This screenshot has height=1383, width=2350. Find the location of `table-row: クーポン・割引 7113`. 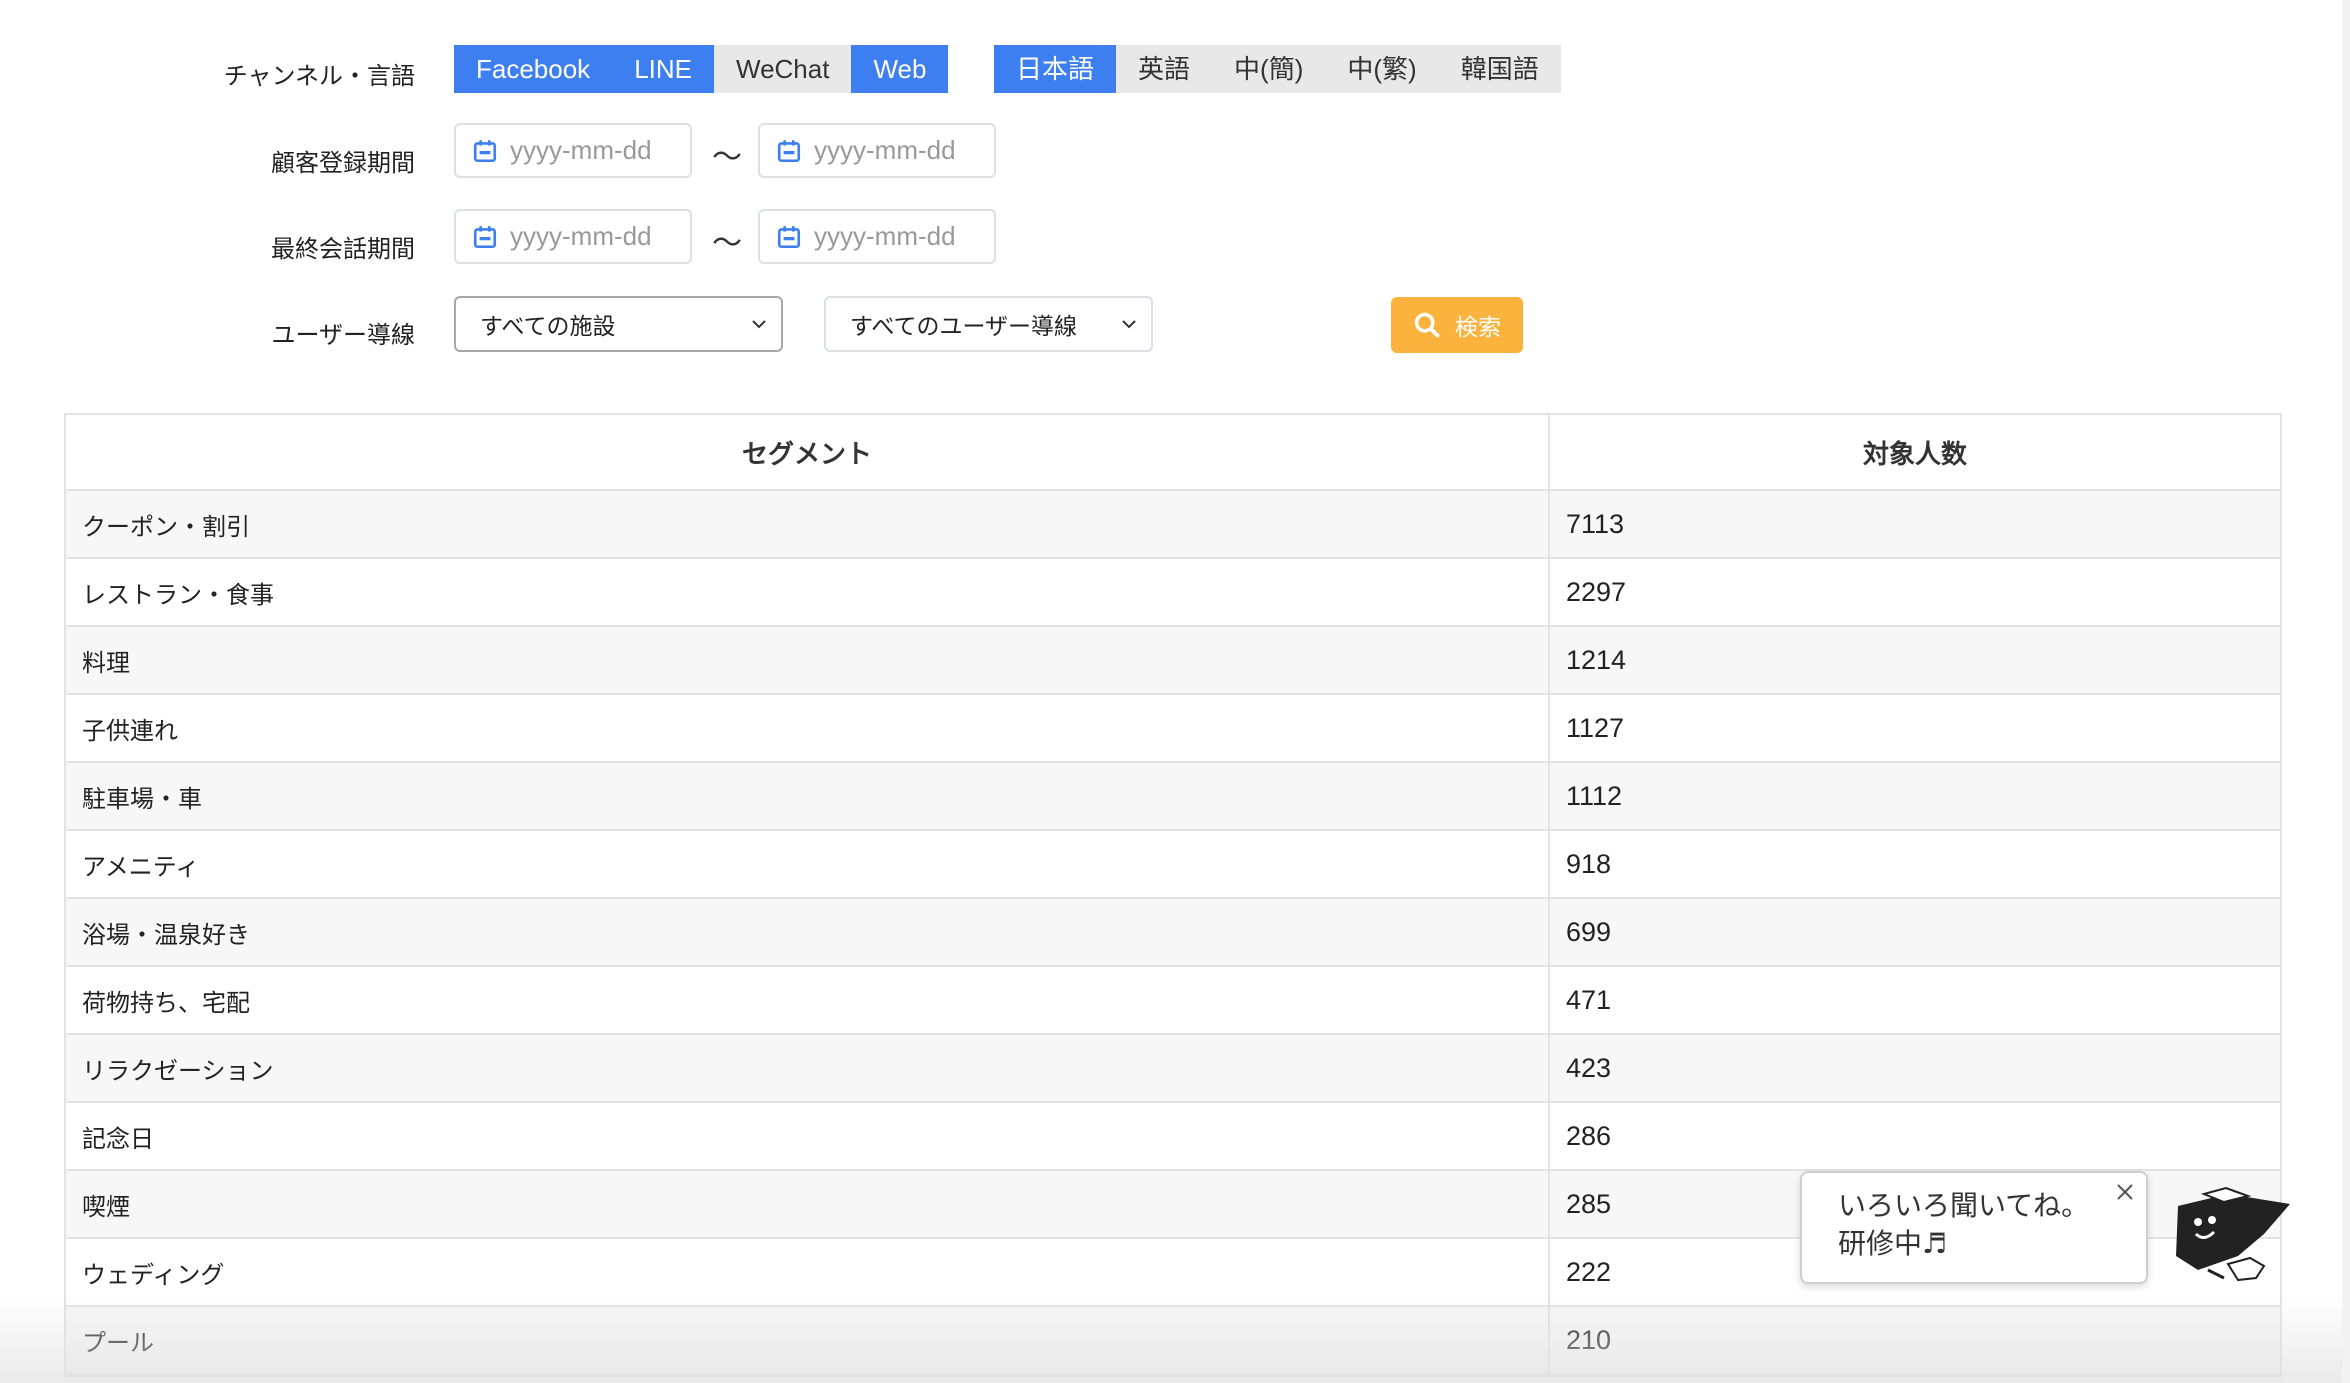

table-row: クーポン・割引 7113 is located at coordinates (1173, 525).